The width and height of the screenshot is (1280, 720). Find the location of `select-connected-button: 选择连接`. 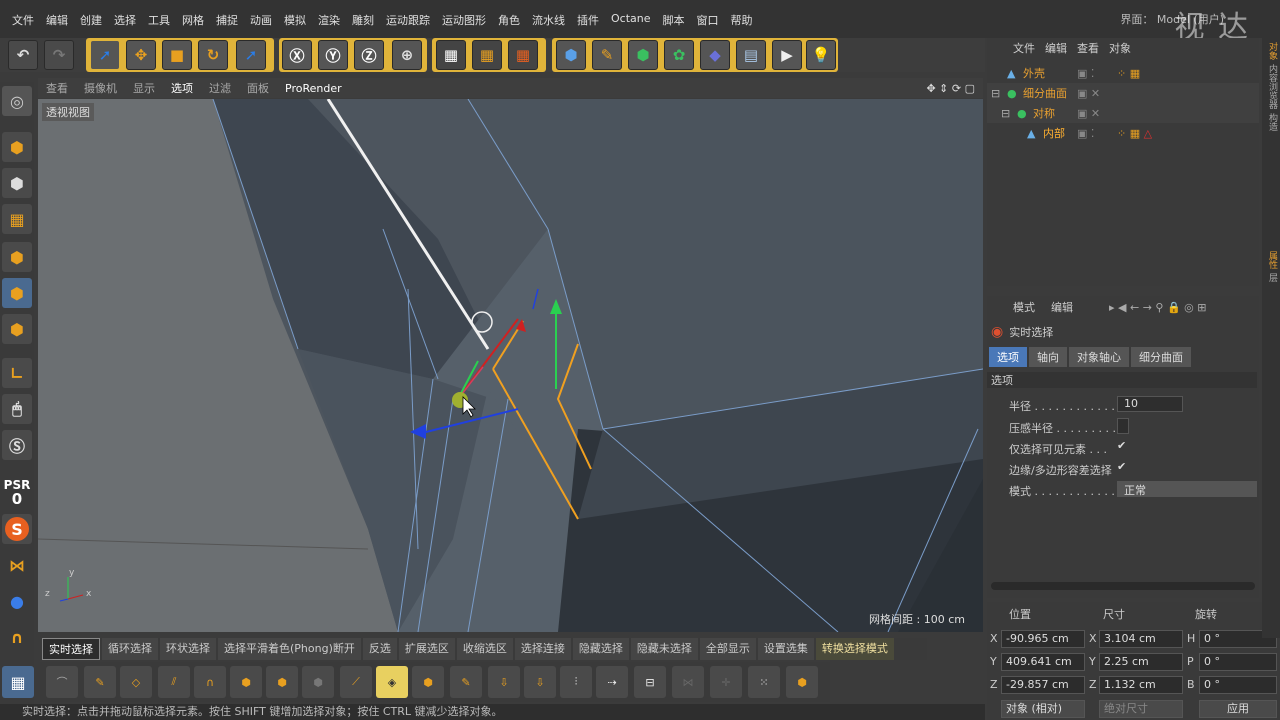

select-connected-button: 选择连接 is located at coordinates (542, 649).